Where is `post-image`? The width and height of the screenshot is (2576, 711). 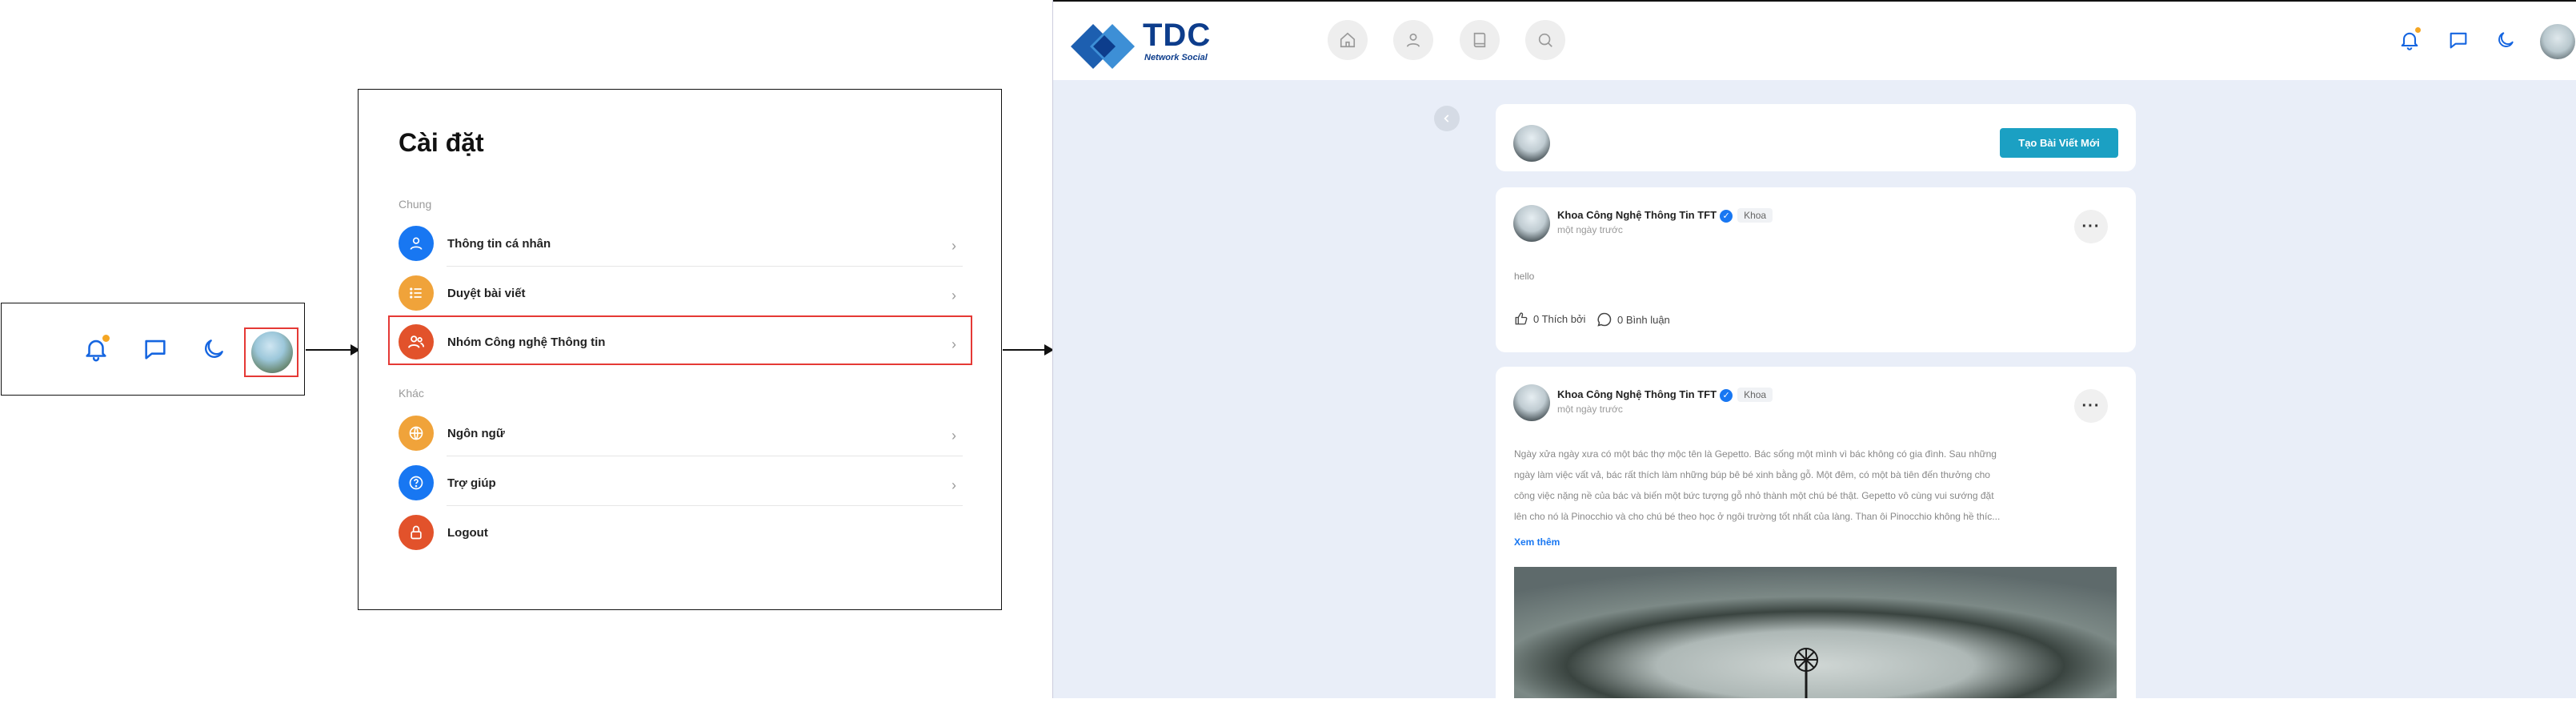 post-image is located at coordinates (1815, 632).